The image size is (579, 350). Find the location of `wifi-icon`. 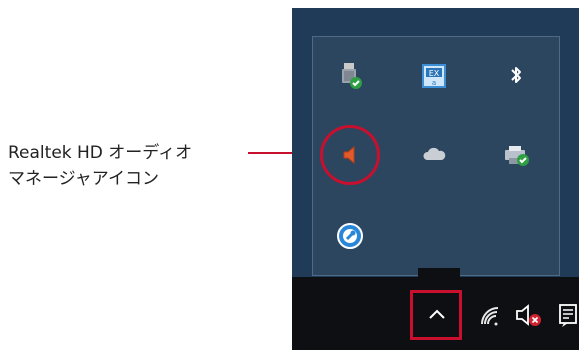

wifi-icon is located at coordinates (489, 315).